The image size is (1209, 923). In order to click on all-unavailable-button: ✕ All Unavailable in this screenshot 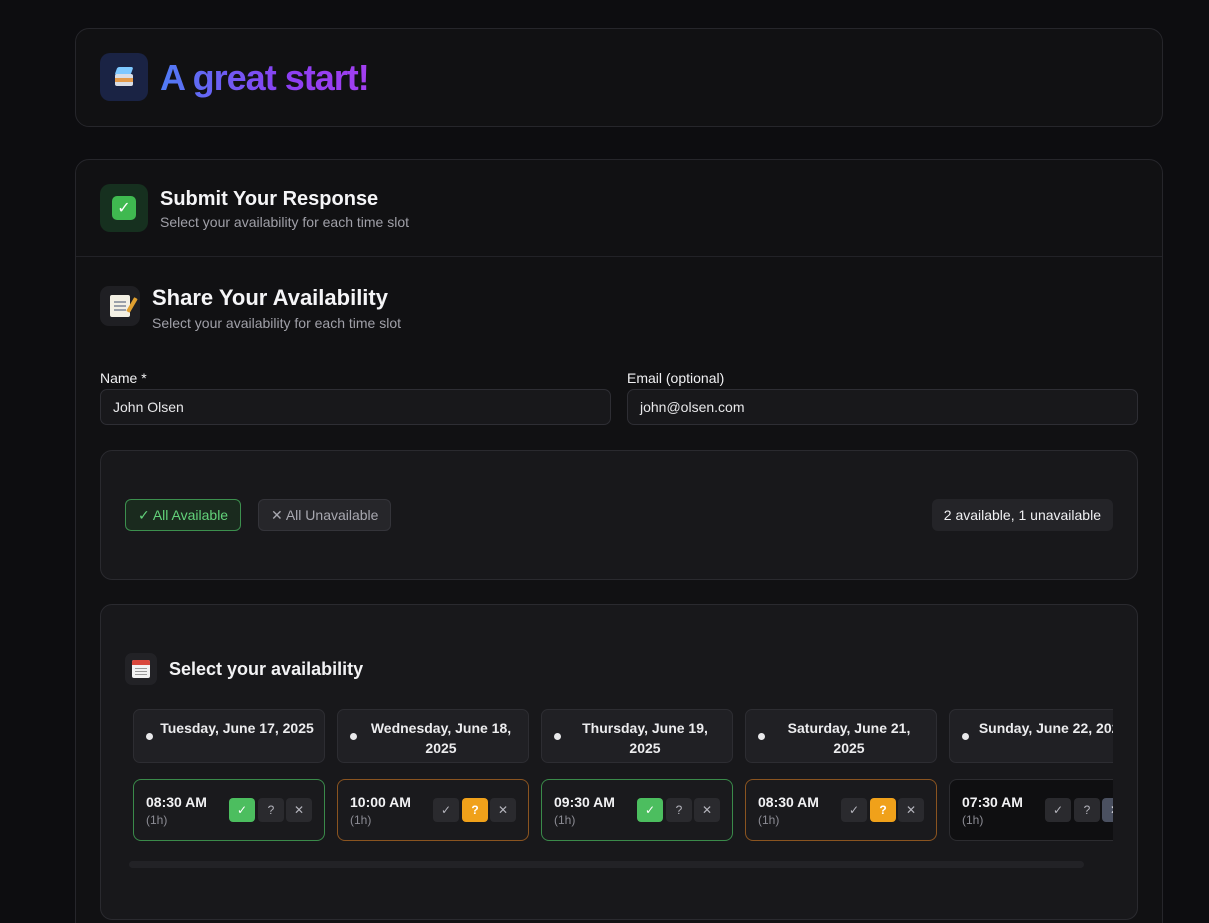, I will do `click(325, 515)`.